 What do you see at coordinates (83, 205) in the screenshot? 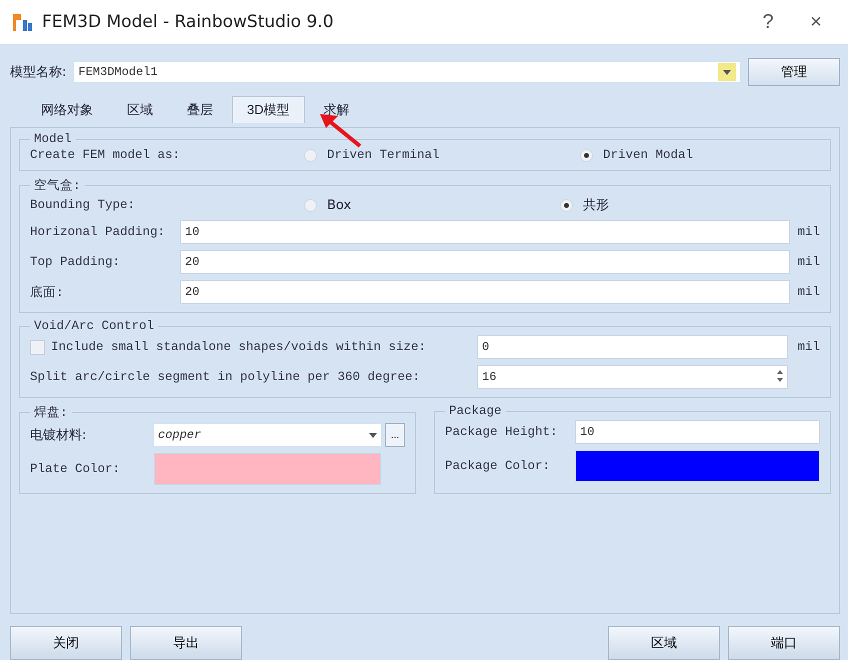
I see `field-label: Bounding Type:` at bounding box center [83, 205].